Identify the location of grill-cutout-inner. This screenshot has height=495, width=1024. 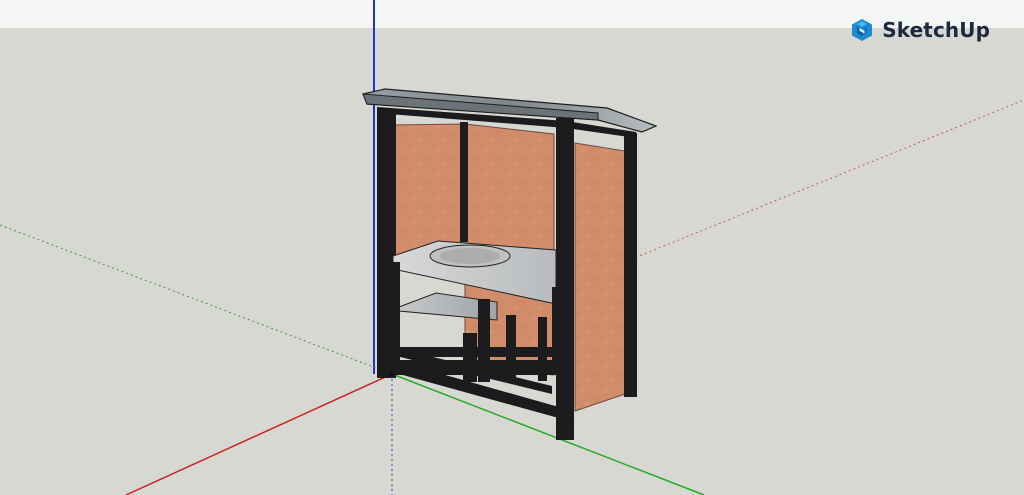
(470, 256).